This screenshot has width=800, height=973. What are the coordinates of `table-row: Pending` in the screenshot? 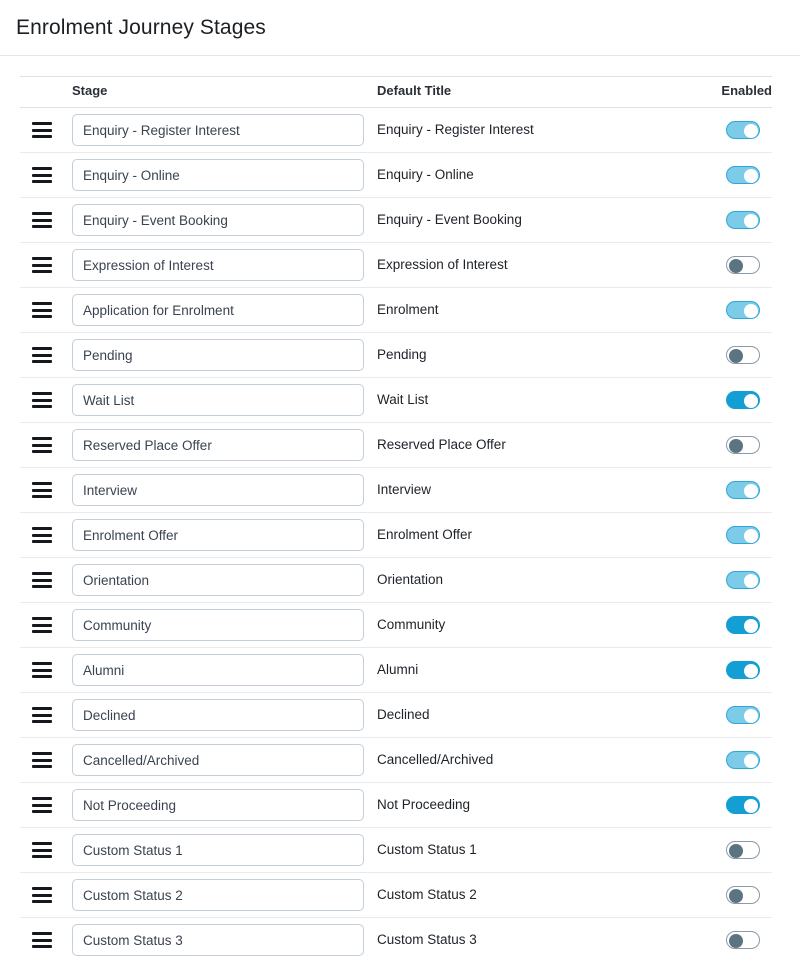 It's located at (396, 355).